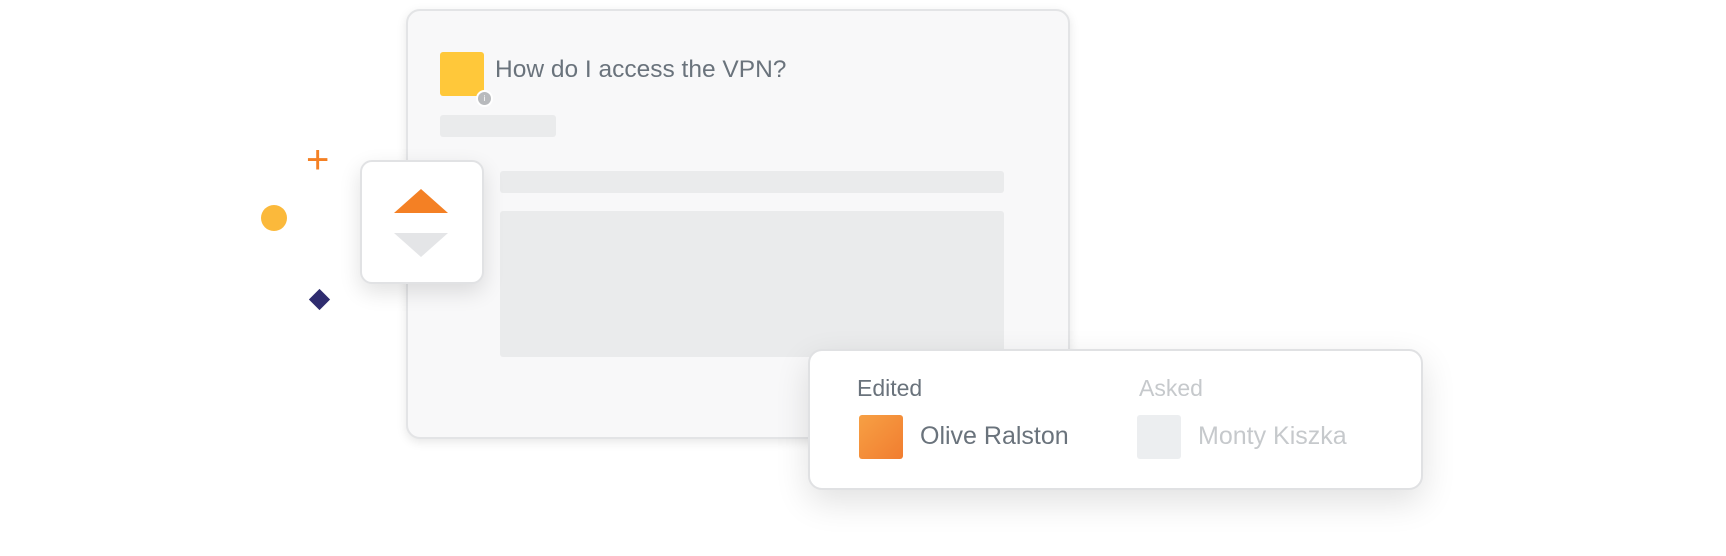  What do you see at coordinates (274, 218) in the screenshot?
I see `circle-decoration-icon` at bounding box center [274, 218].